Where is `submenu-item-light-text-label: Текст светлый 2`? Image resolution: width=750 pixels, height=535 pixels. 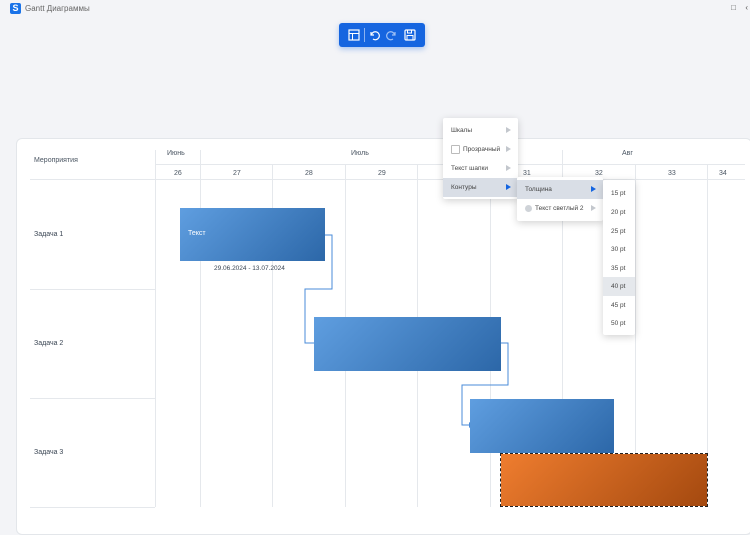
submenu-item-light-text-label: Текст светлый 2 is located at coordinates (559, 208).